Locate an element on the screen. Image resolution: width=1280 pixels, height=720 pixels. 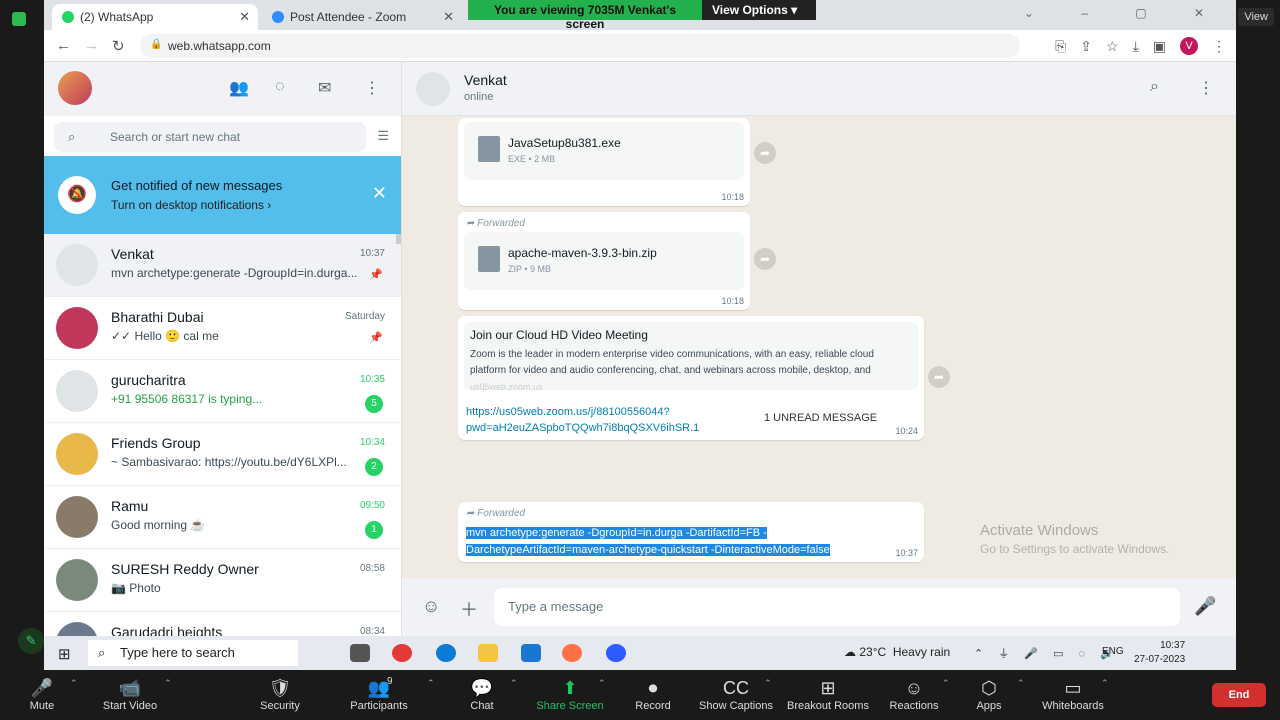
view-options-button: View Options ▾ is located at coordinates (759, 10).